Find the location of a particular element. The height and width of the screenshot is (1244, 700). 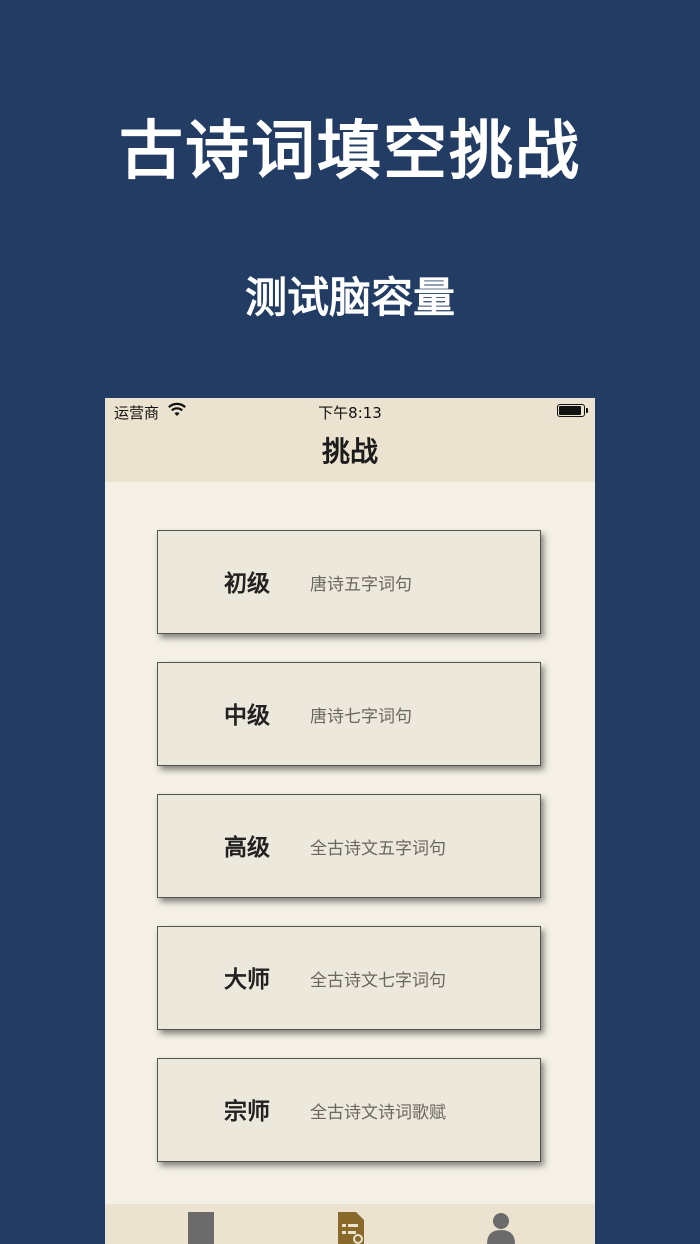

promo-title: 古诗词填空挑战 is located at coordinates (350, 152).